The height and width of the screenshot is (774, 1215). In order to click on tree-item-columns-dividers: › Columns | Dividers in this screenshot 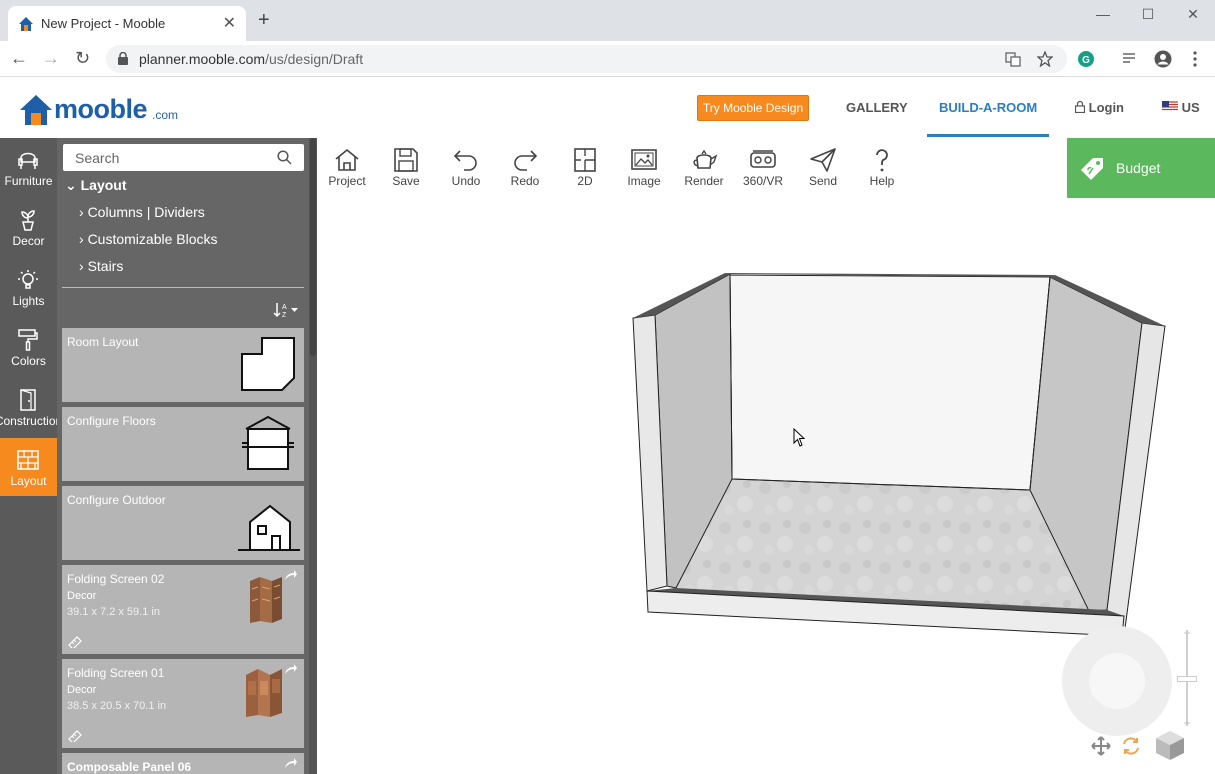, I will do `click(142, 212)`.